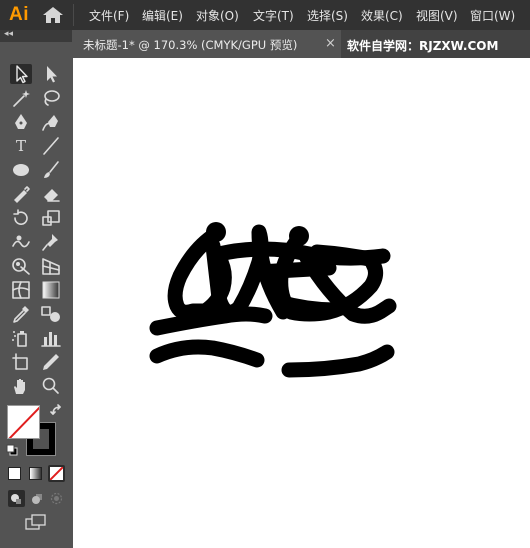  What do you see at coordinates (273, 15) in the screenshot?
I see `menu-type: 文字(T)` at bounding box center [273, 15].